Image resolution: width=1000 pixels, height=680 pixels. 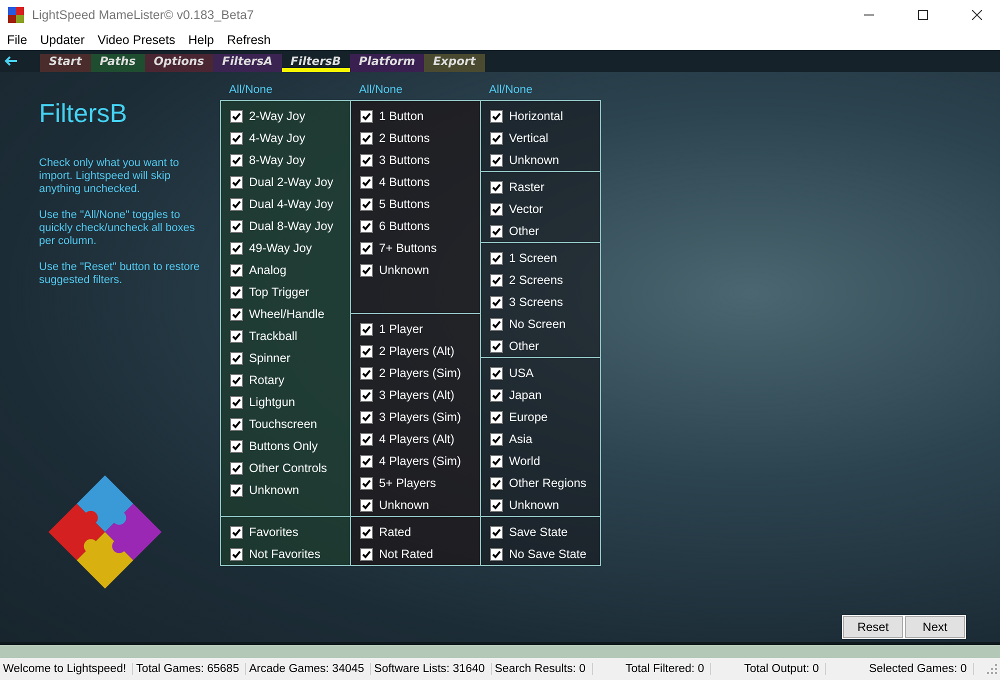 I want to click on filter-option: Other Controls, so click(x=290, y=468).